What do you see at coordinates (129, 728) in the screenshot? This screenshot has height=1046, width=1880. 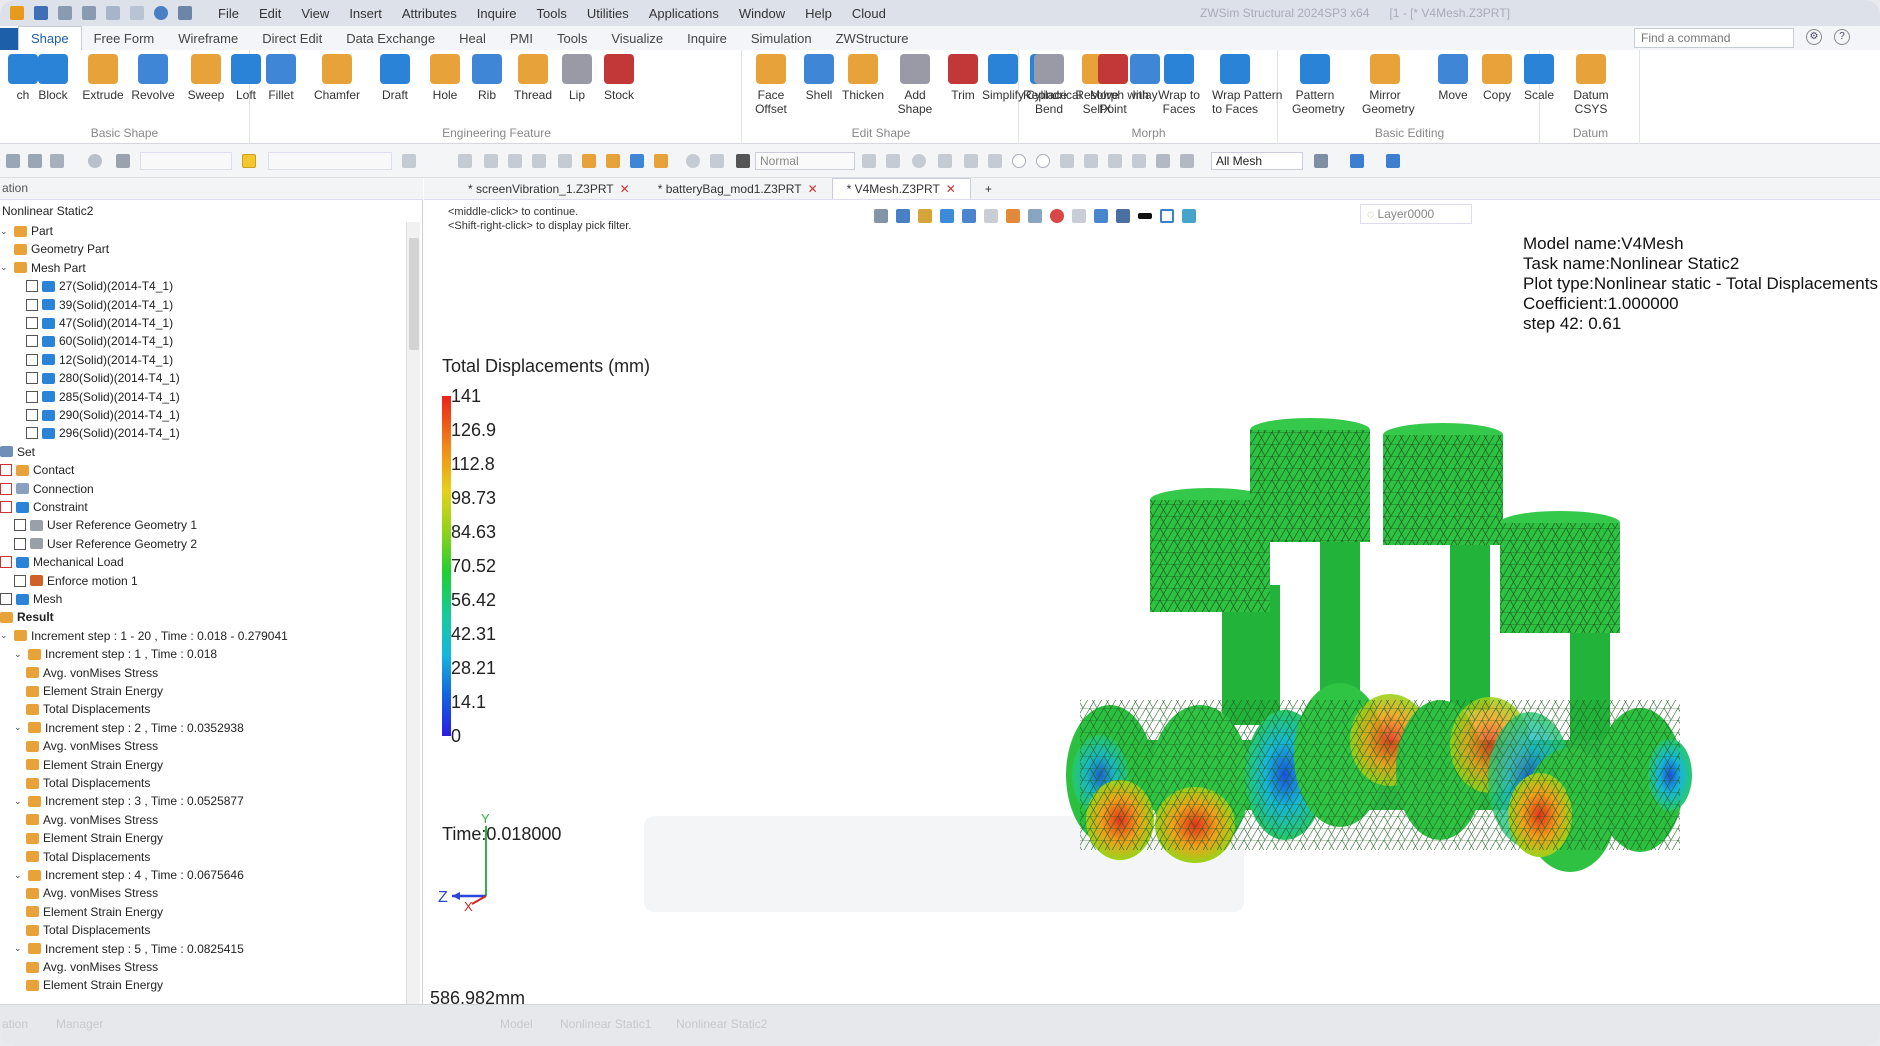 I see `tree-node: ⌄ Increment step : 2 , Time : 0.0352938` at bounding box center [129, 728].